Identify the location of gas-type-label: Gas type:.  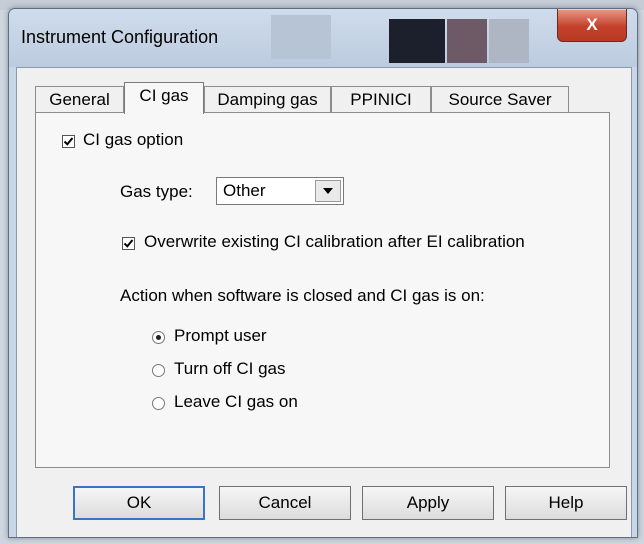
(156, 191).